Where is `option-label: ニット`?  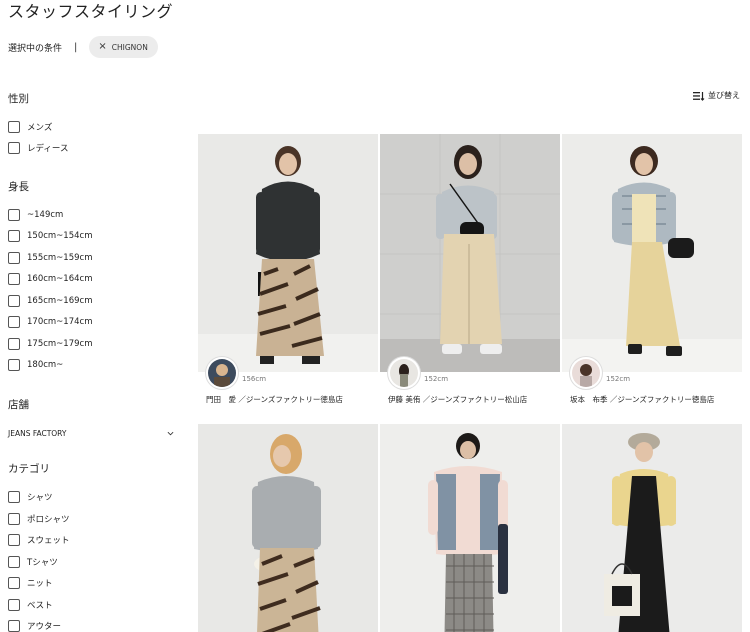
option-label: ニット is located at coordinates (40, 584).